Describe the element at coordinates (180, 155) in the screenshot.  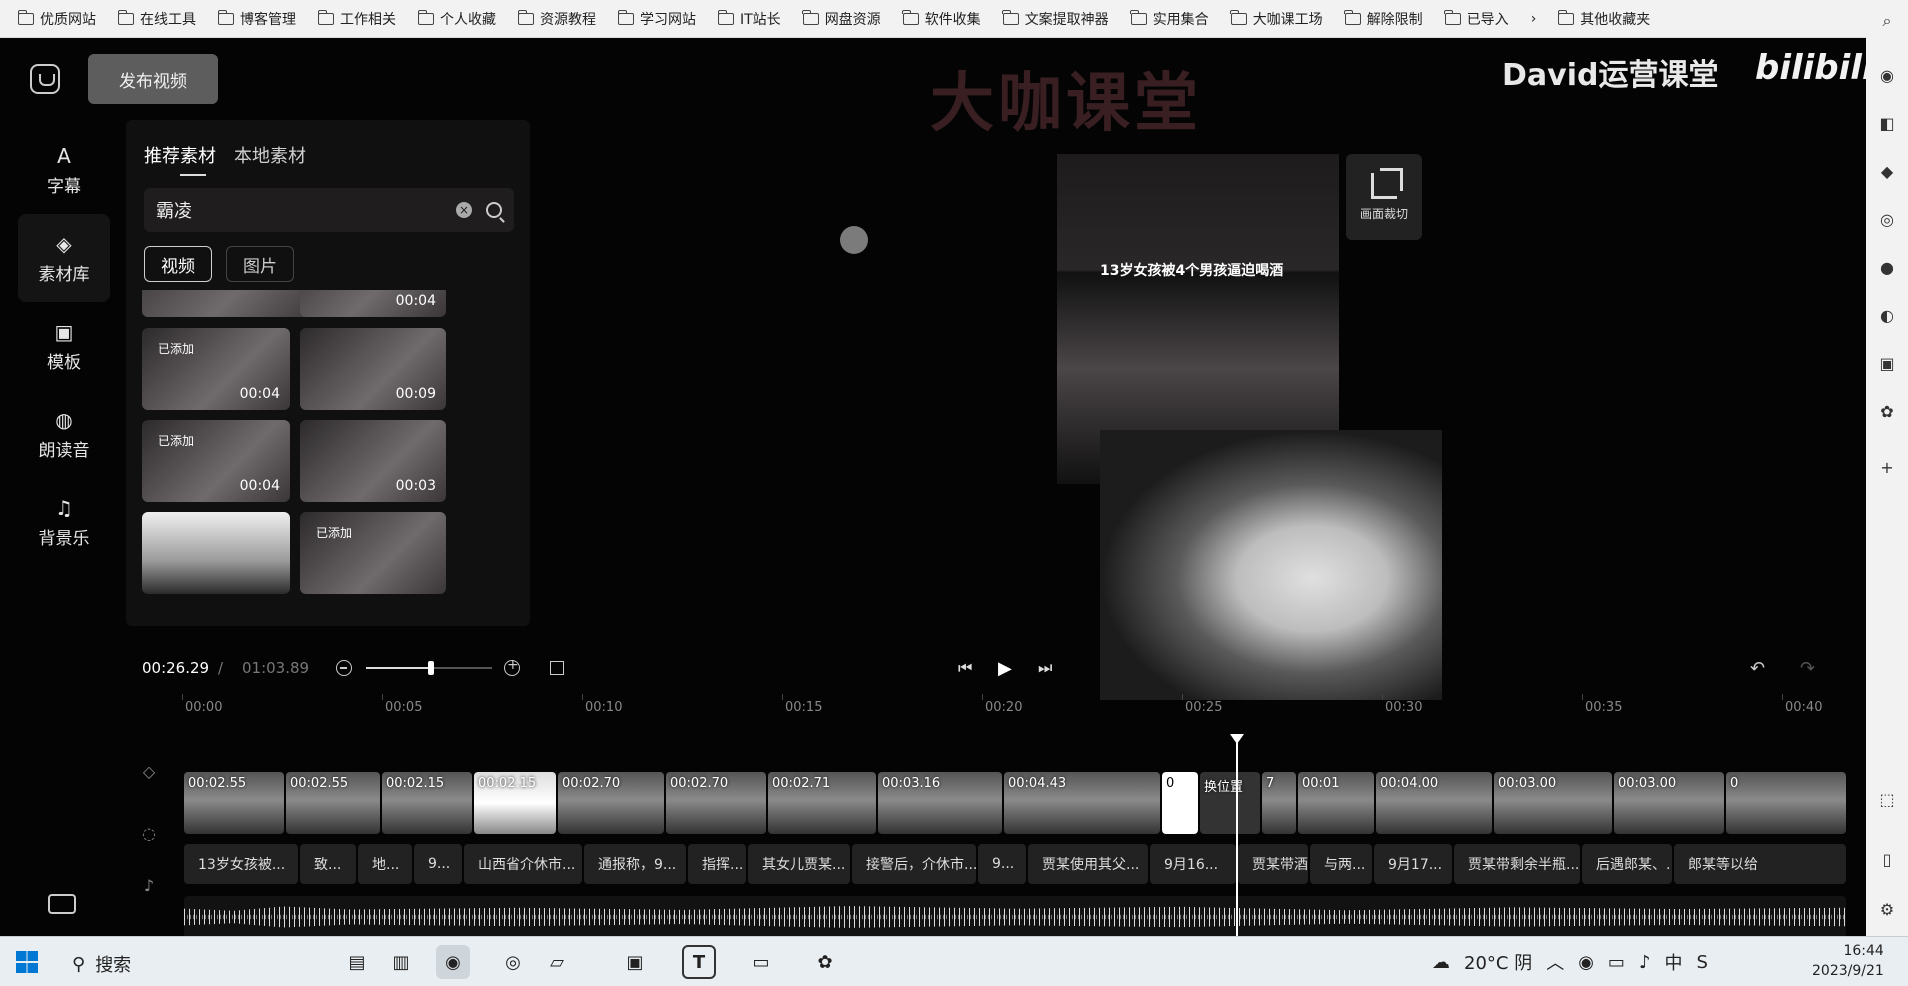
I see `tab-recommended: 推荐素材` at that location.